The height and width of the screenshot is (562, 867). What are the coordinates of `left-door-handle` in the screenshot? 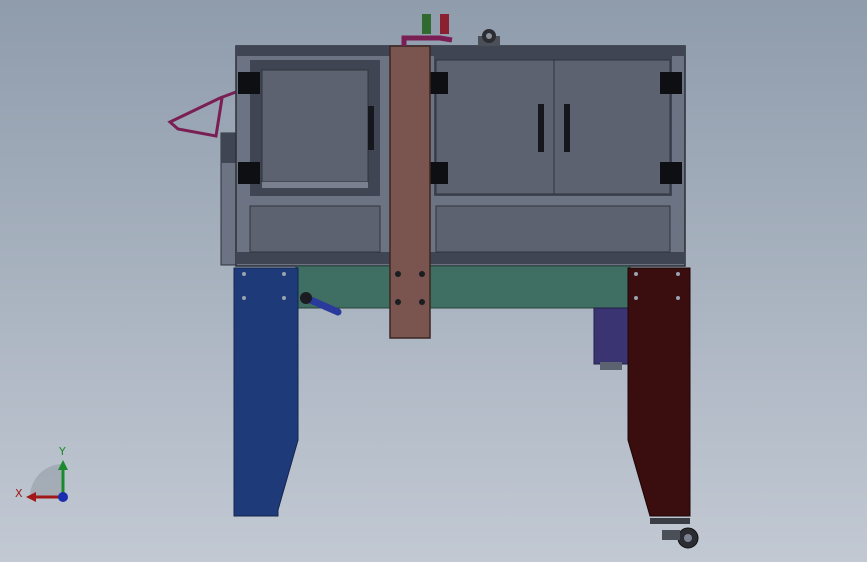 It's located at (371, 128).